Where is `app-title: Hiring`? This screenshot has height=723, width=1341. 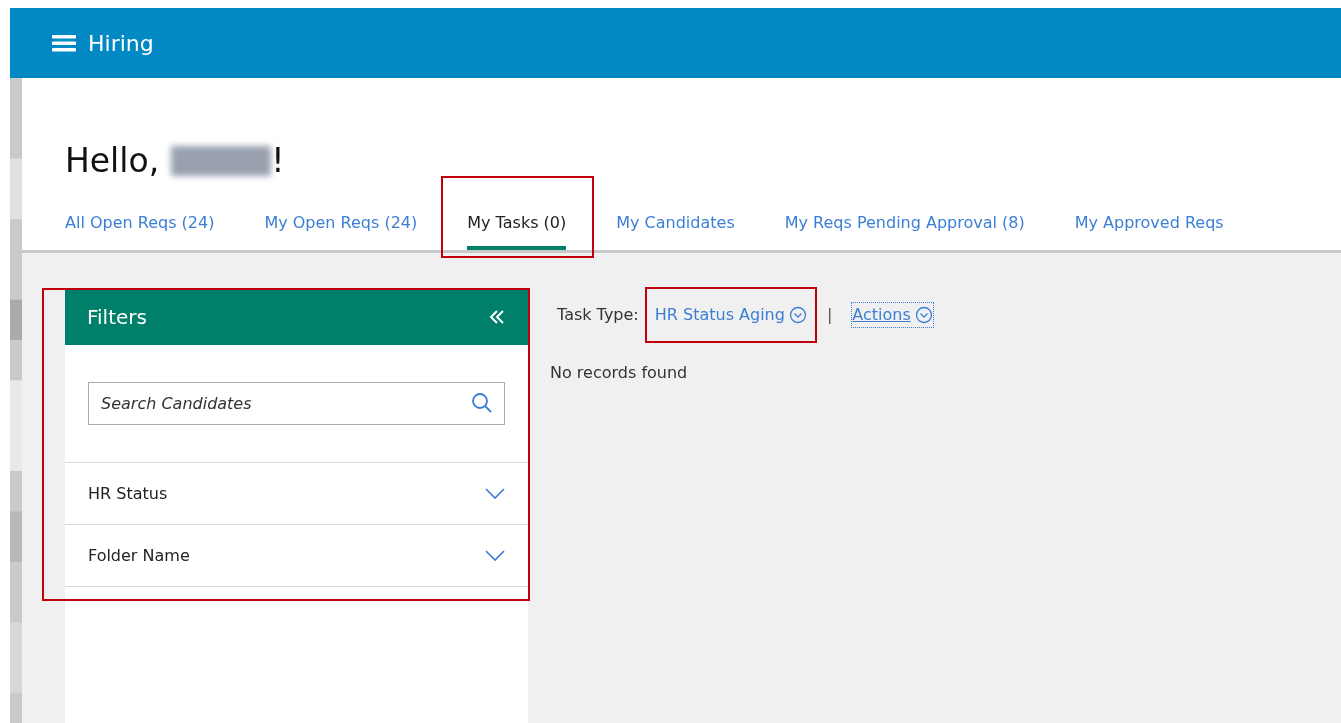 app-title: Hiring is located at coordinates (121, 43).